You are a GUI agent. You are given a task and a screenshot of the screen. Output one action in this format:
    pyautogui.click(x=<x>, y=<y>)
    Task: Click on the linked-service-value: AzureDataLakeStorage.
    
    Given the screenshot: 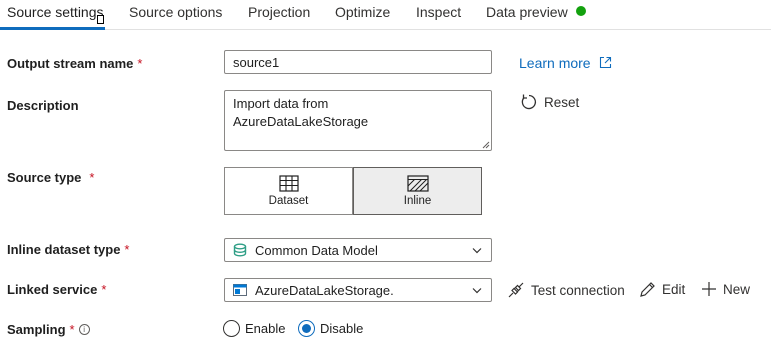 What is the action you would take?
    pyautogui.click(x=324, y=290)
    